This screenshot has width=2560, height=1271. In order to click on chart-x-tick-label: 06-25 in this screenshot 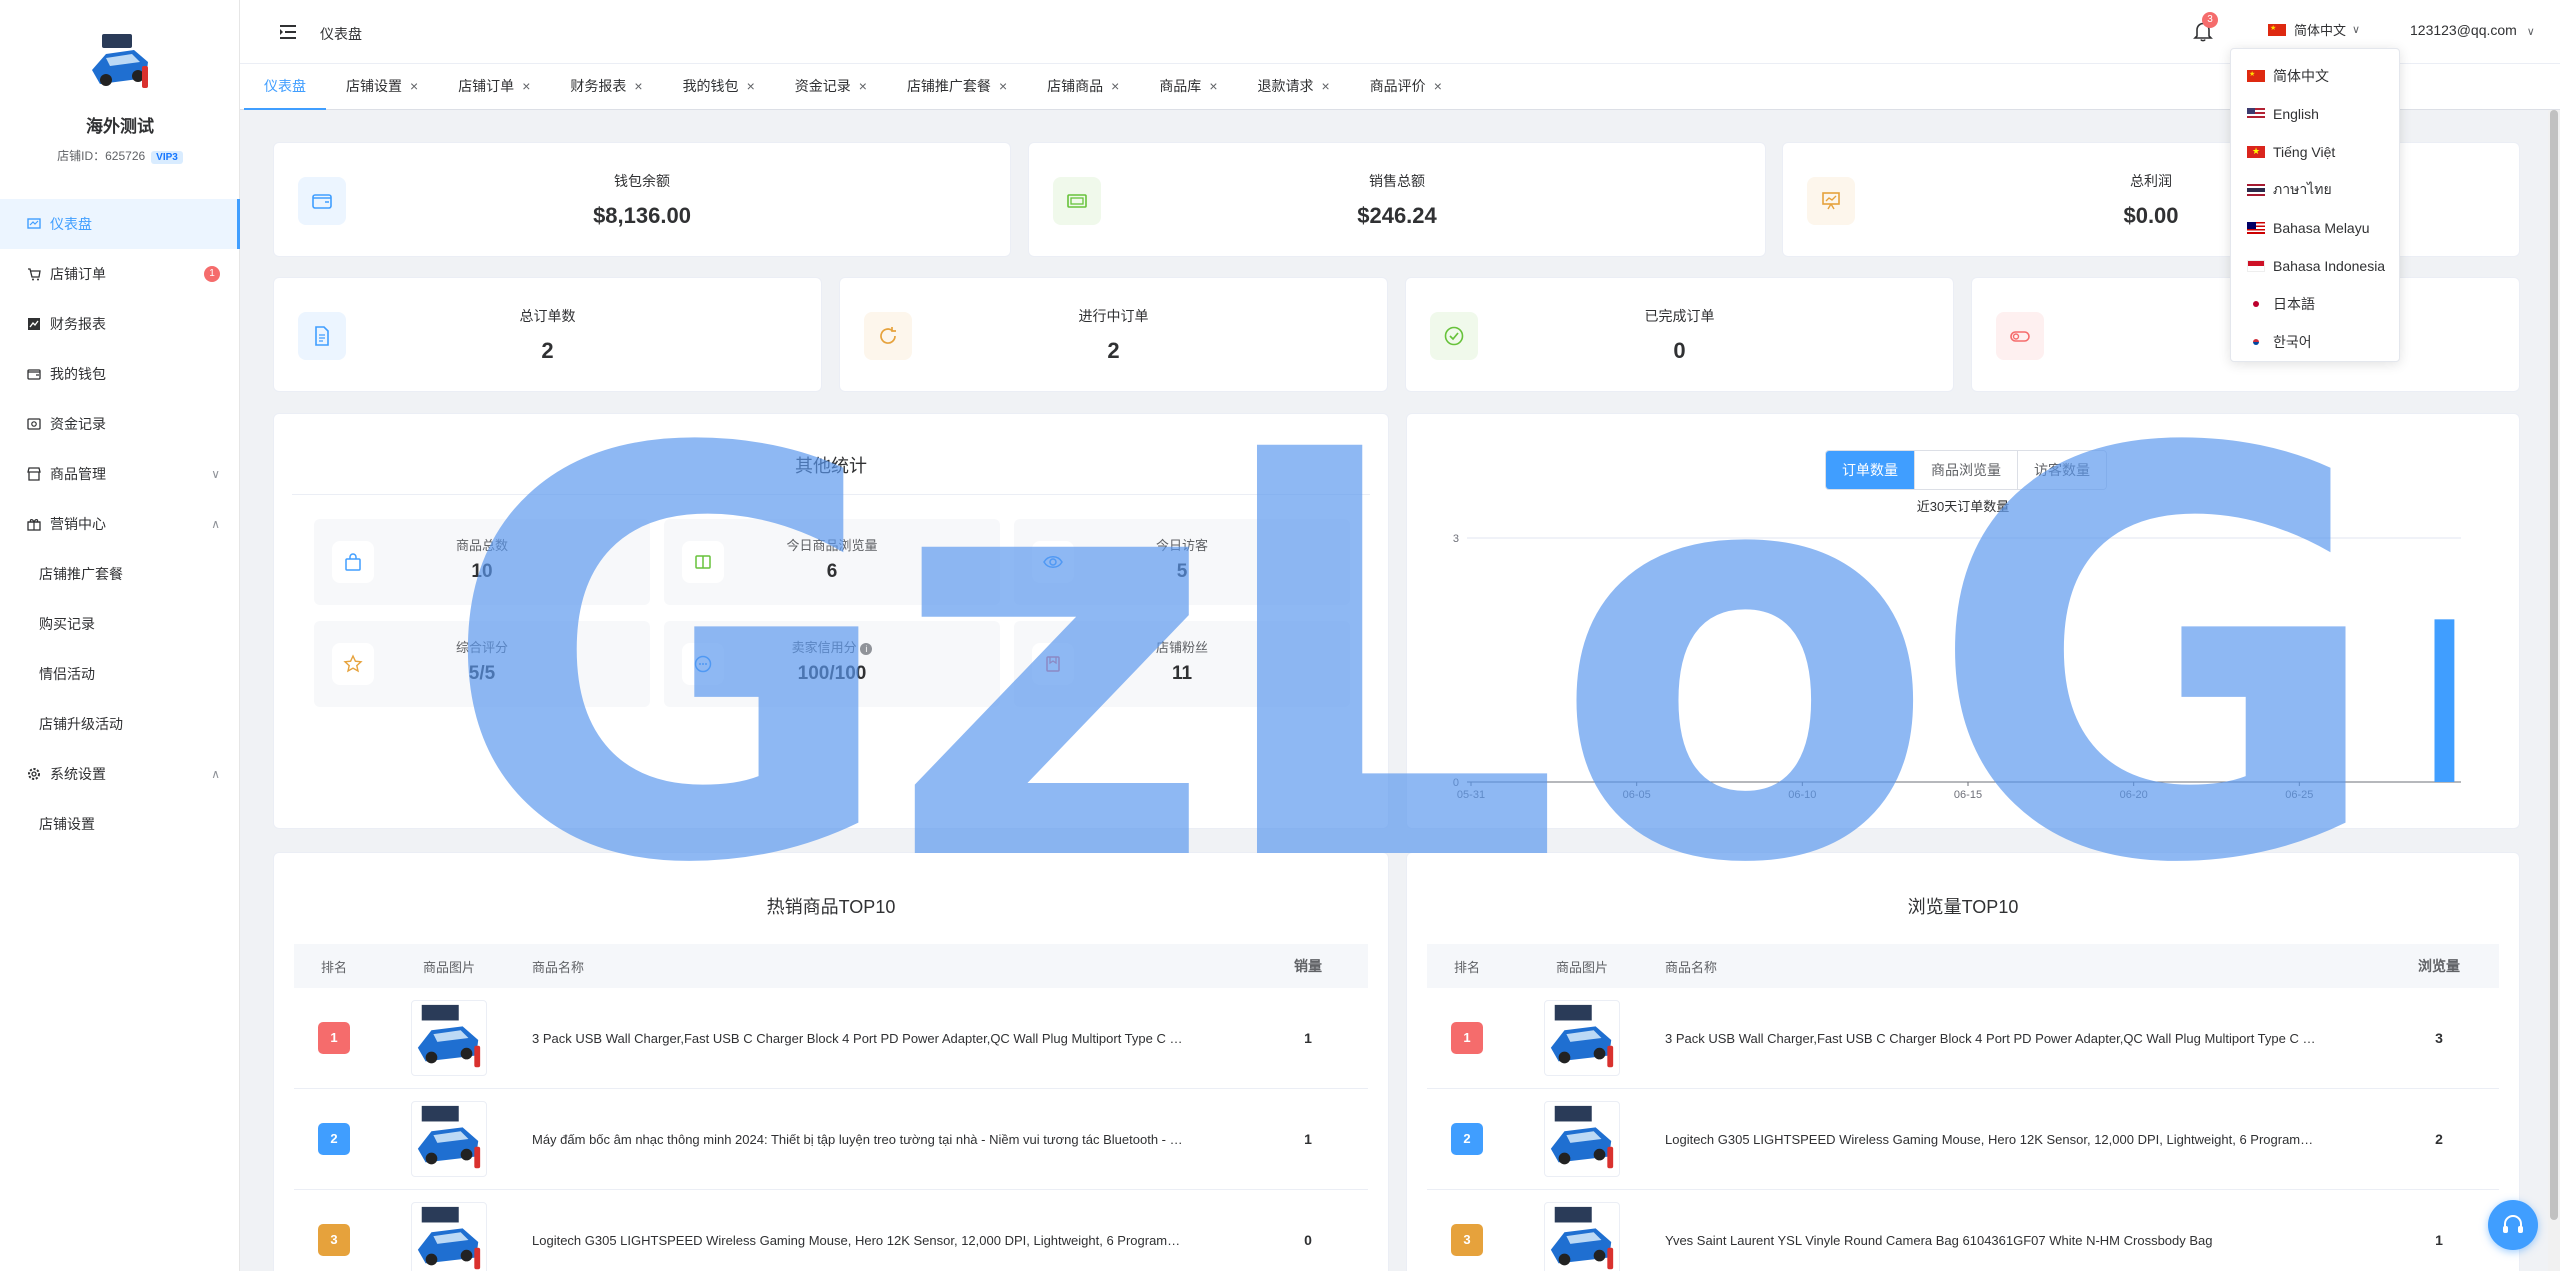, I will do `click(2299, 795)`.